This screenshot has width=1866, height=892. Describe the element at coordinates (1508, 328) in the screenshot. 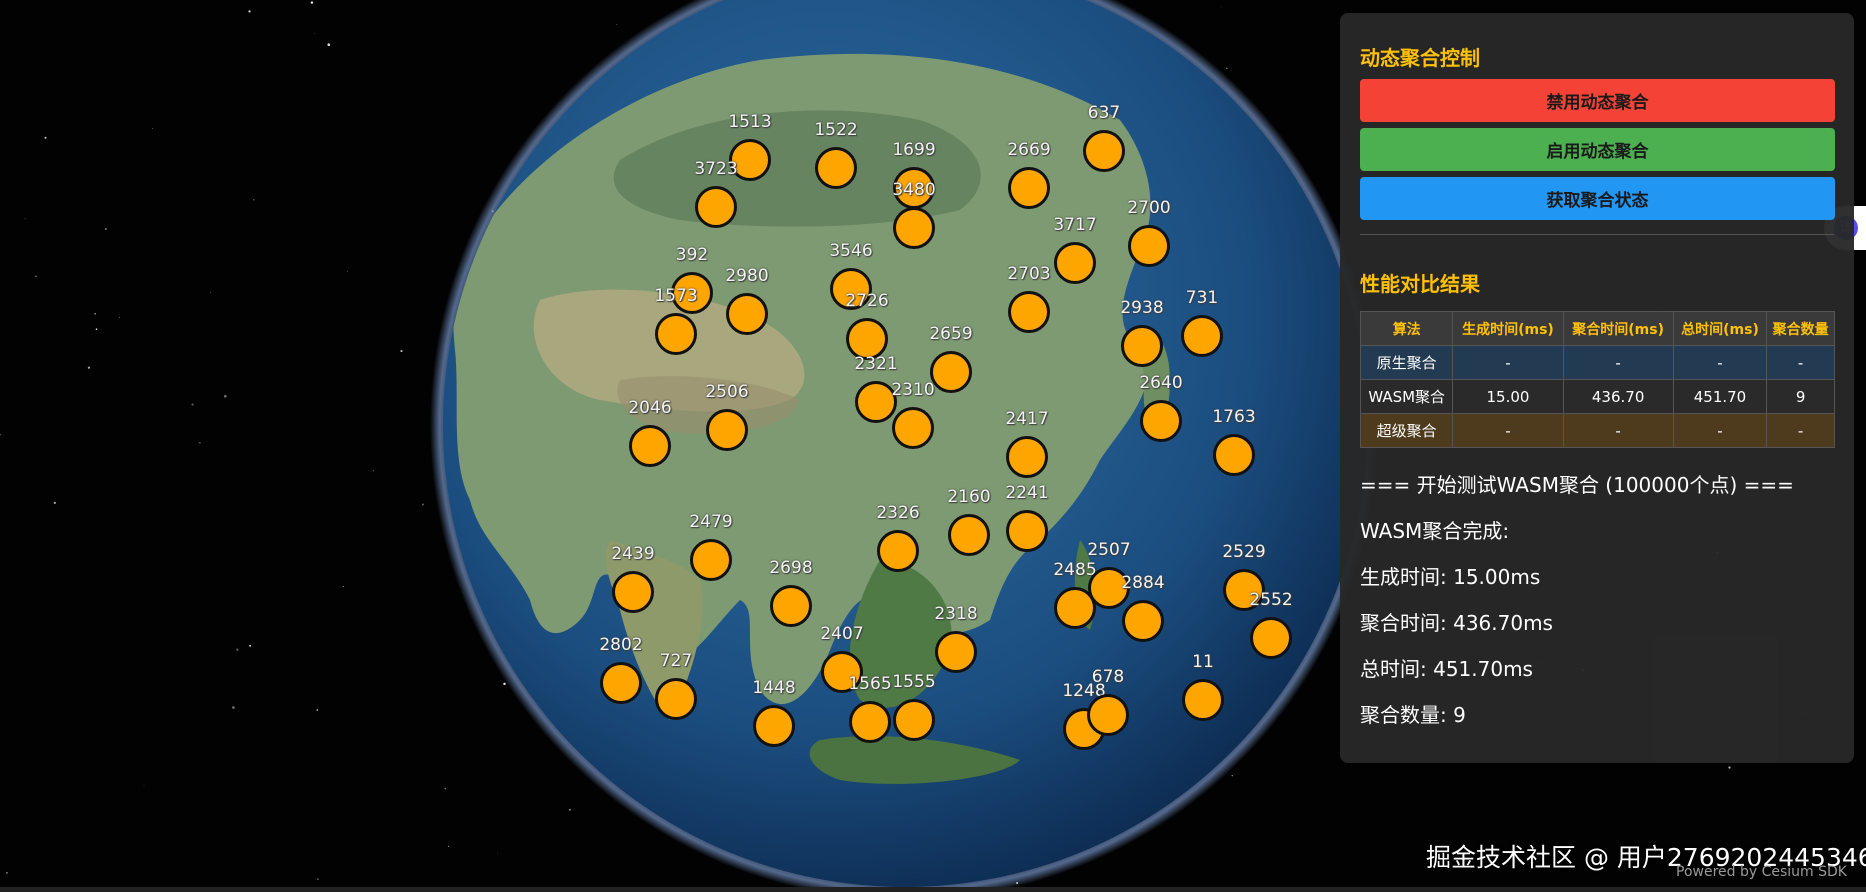

I see `header-generate-time: 生成时间(ms)` at that location.